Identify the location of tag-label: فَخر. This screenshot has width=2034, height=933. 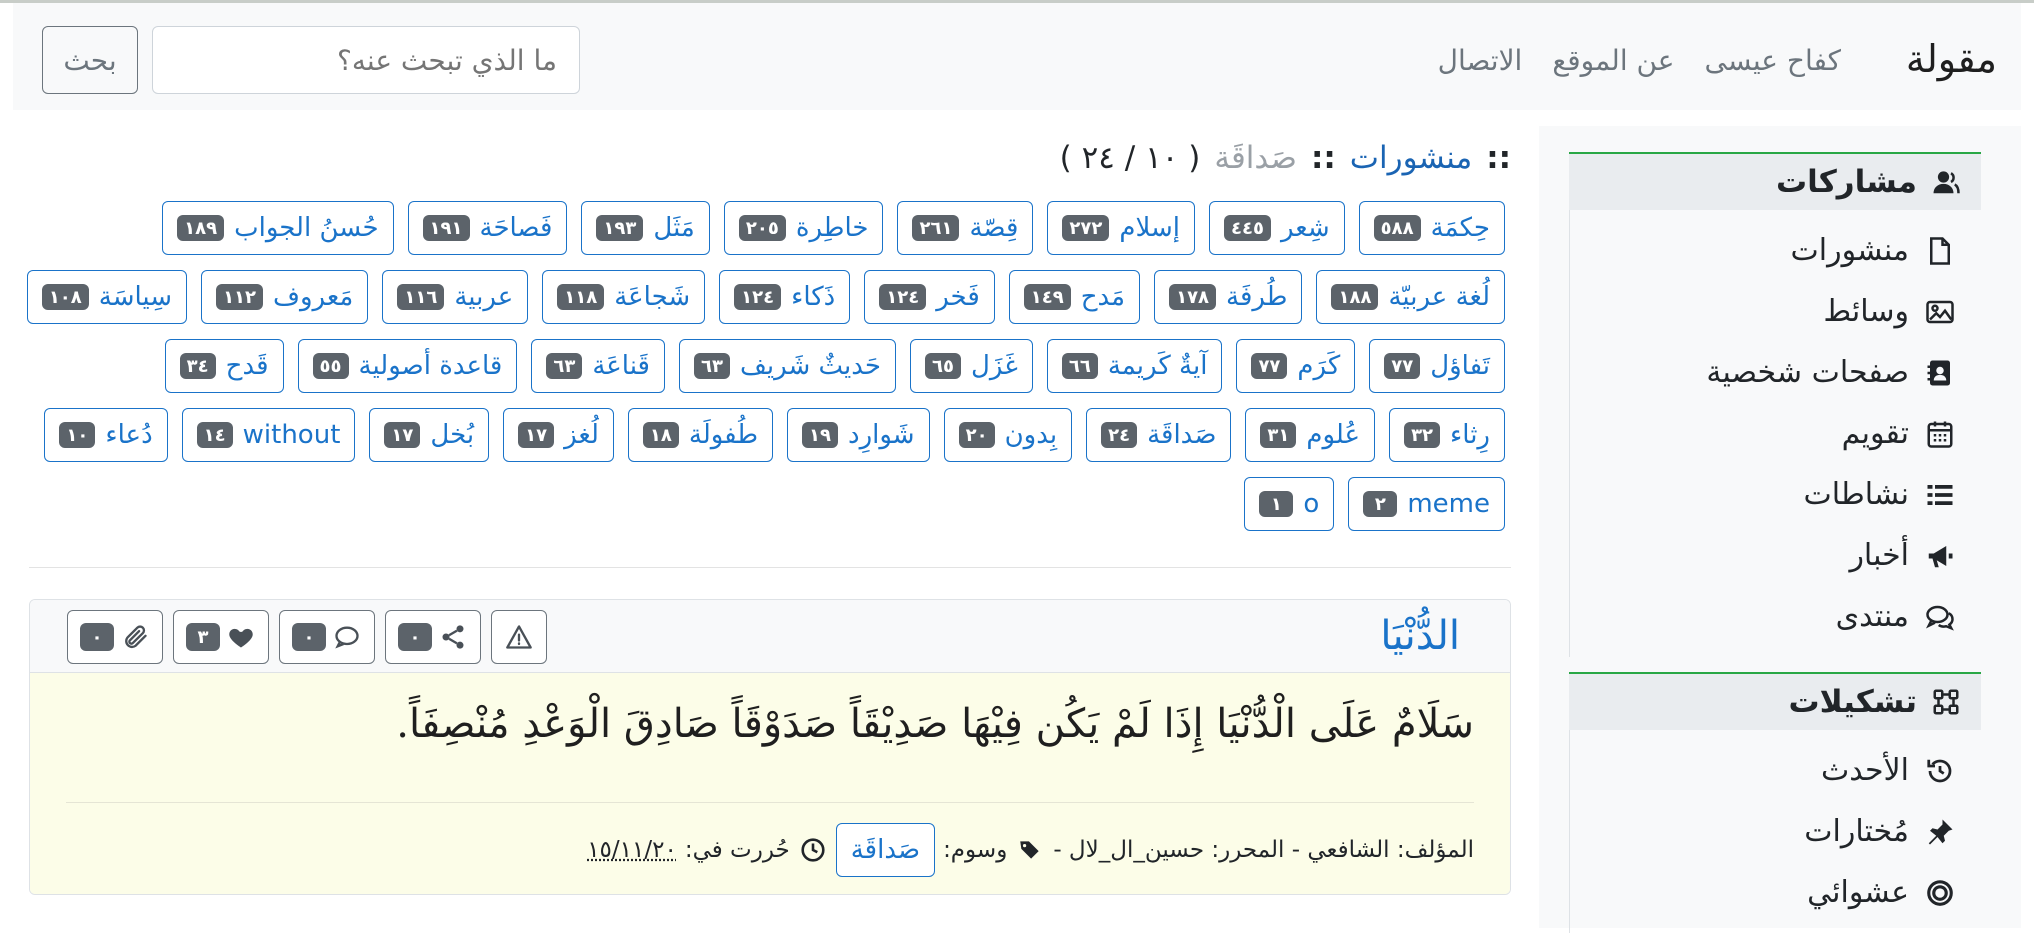
(958, 297).